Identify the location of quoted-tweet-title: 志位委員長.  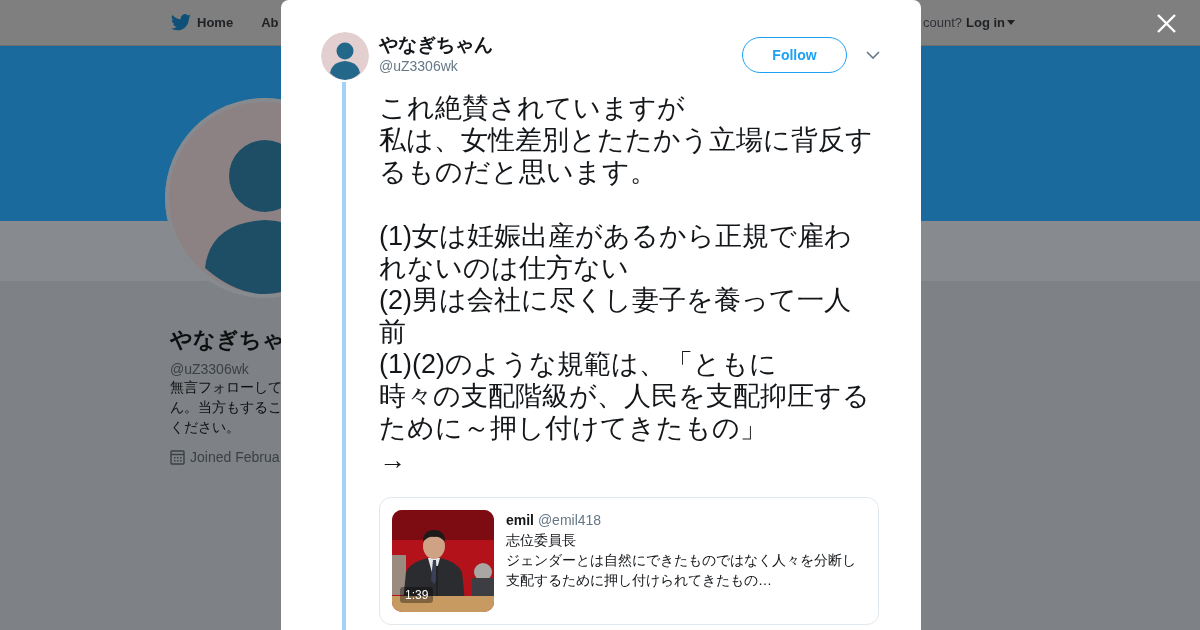
(541, 540).